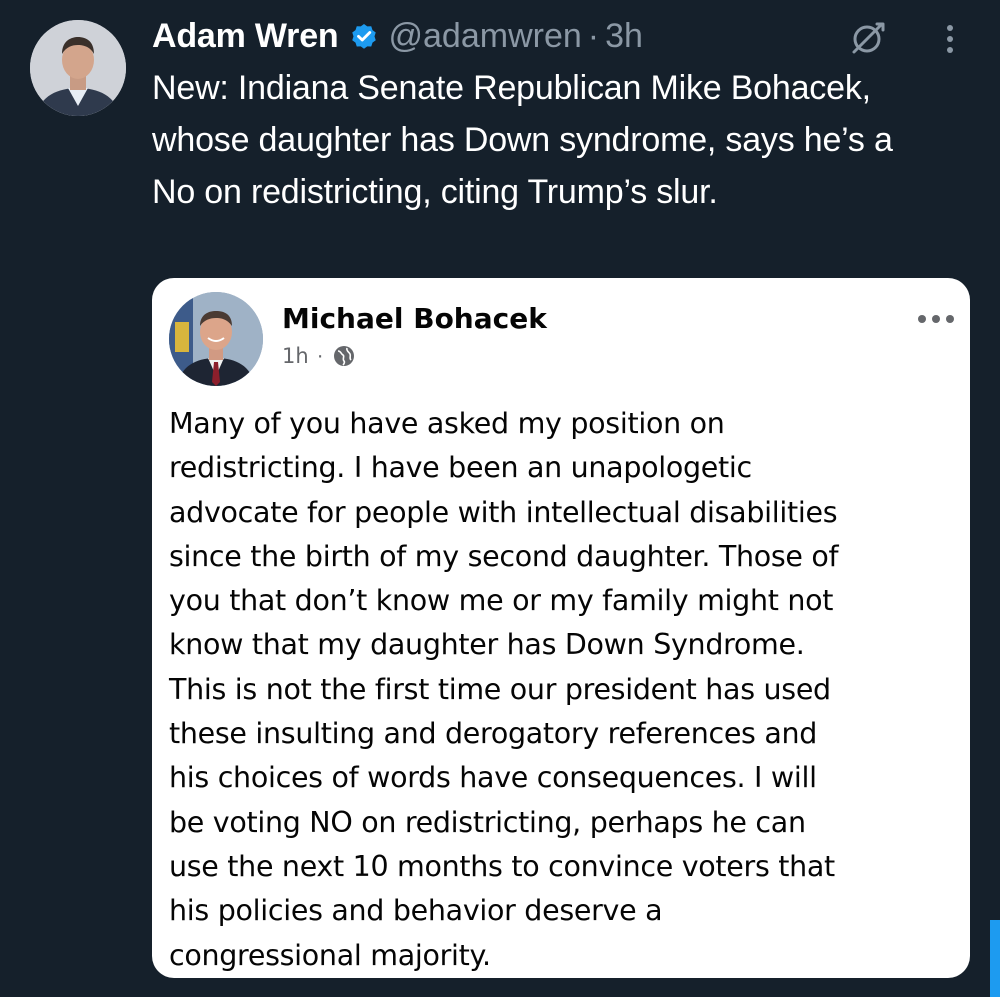 The image size is (1000, 997). I want to click on post-time: 1h, so click(295, 356).